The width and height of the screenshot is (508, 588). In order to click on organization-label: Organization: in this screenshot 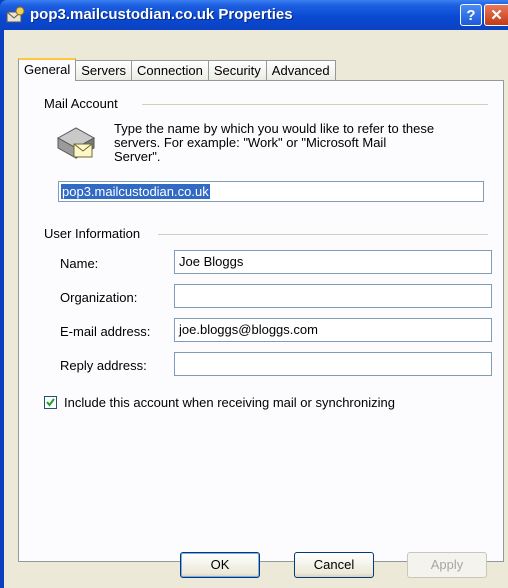, I will do `click(99, 297)`.